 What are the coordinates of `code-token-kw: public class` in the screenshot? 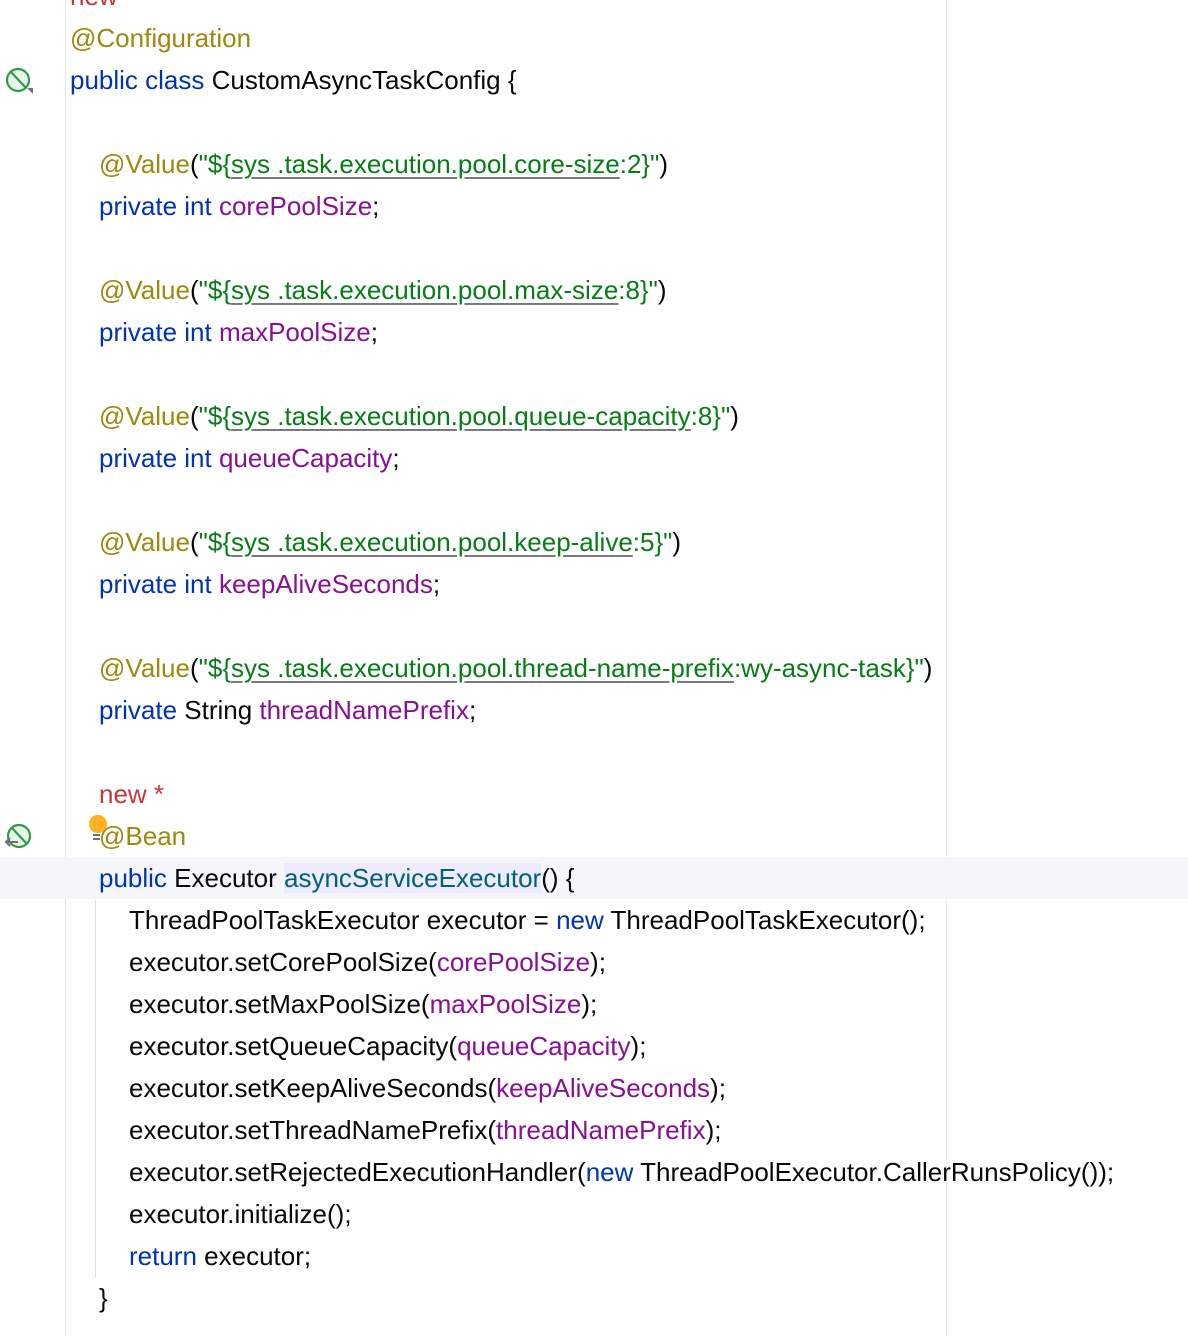 It's located at (141, 80).